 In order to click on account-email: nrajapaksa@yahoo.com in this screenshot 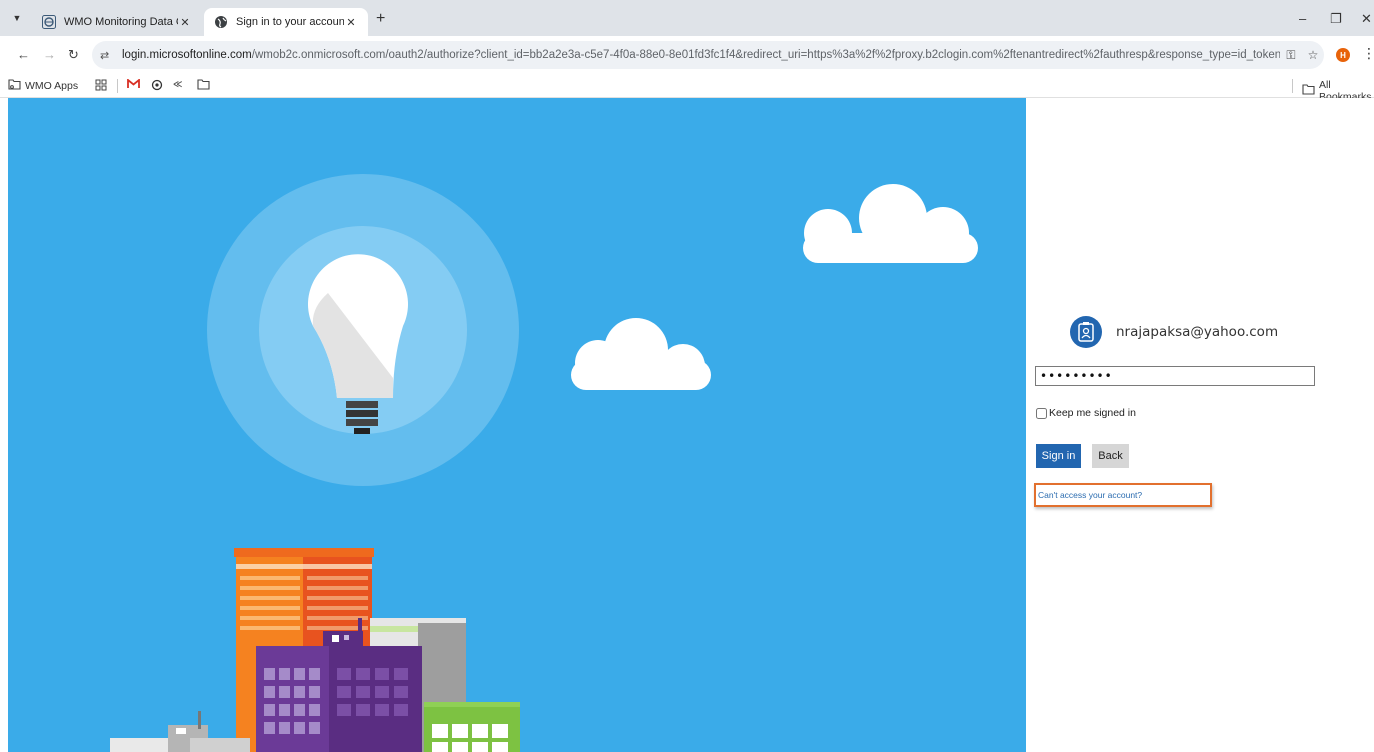, I will do `click(1197, 332)`.